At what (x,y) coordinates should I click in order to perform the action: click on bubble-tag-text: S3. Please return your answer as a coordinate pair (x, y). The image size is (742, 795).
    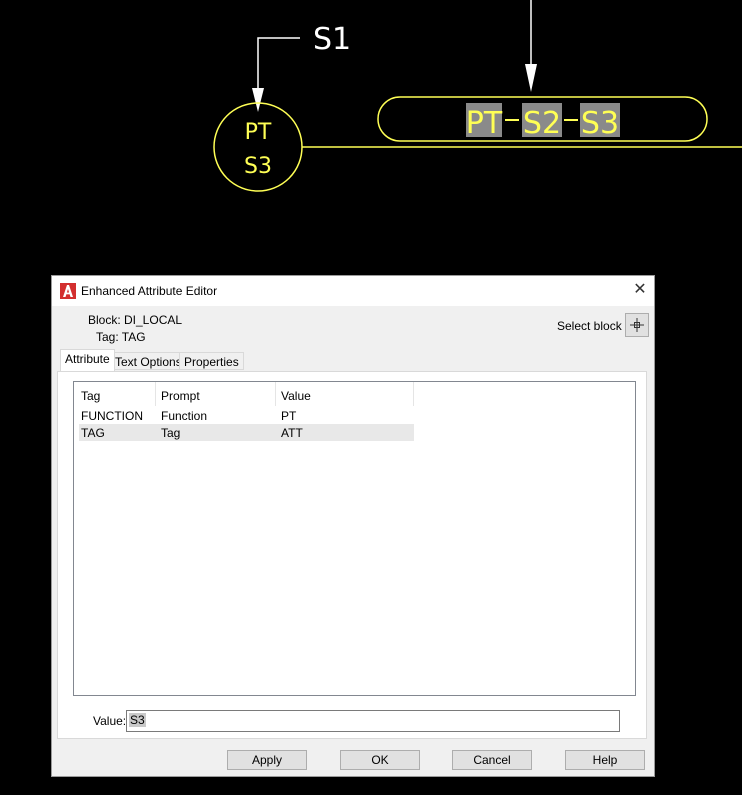
    Looking at the image, I should click on (258, 166).